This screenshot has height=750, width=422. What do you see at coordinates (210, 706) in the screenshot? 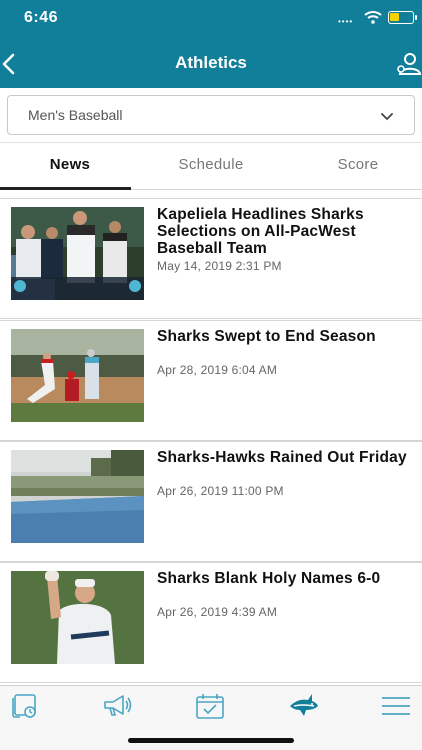
I see `calendar-icon` at bounding box center [210, 706].